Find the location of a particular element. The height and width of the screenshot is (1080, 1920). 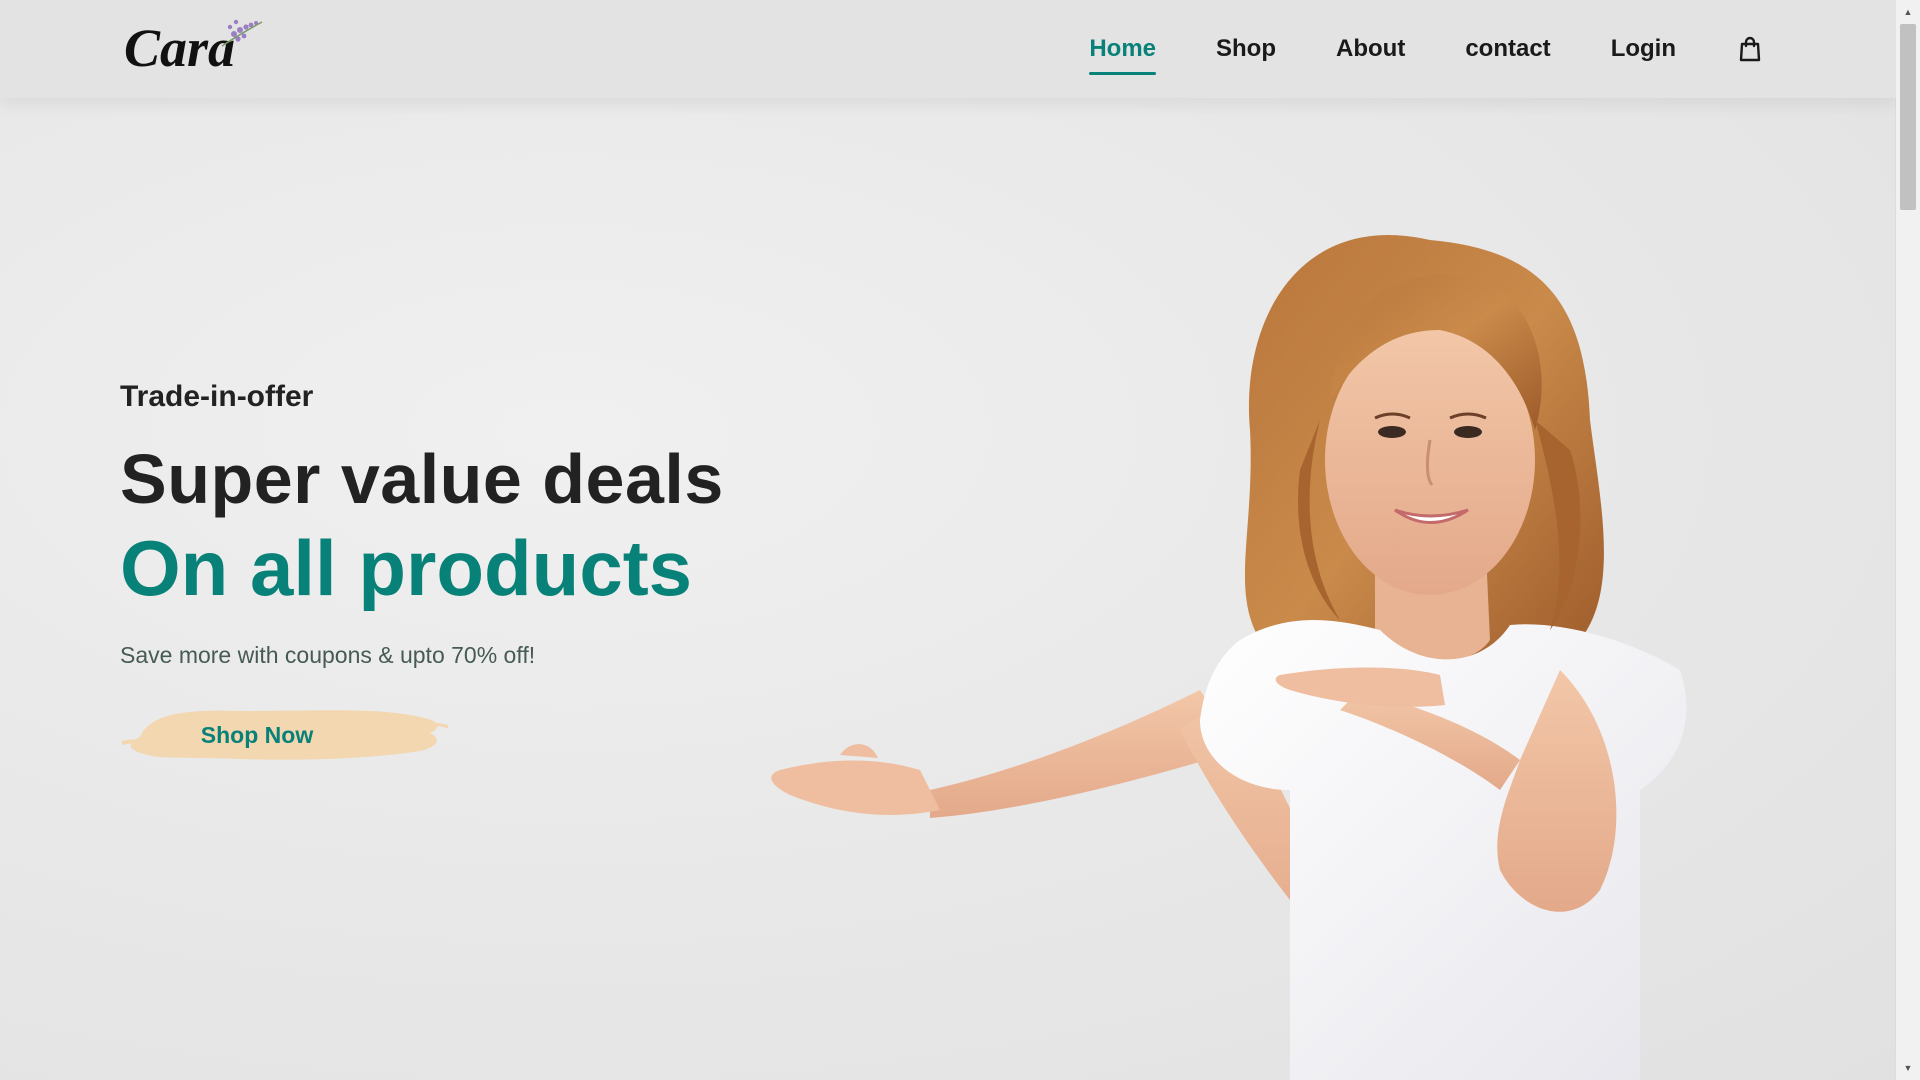

nav-item-home: Home is located at coordinates (1122, 55).